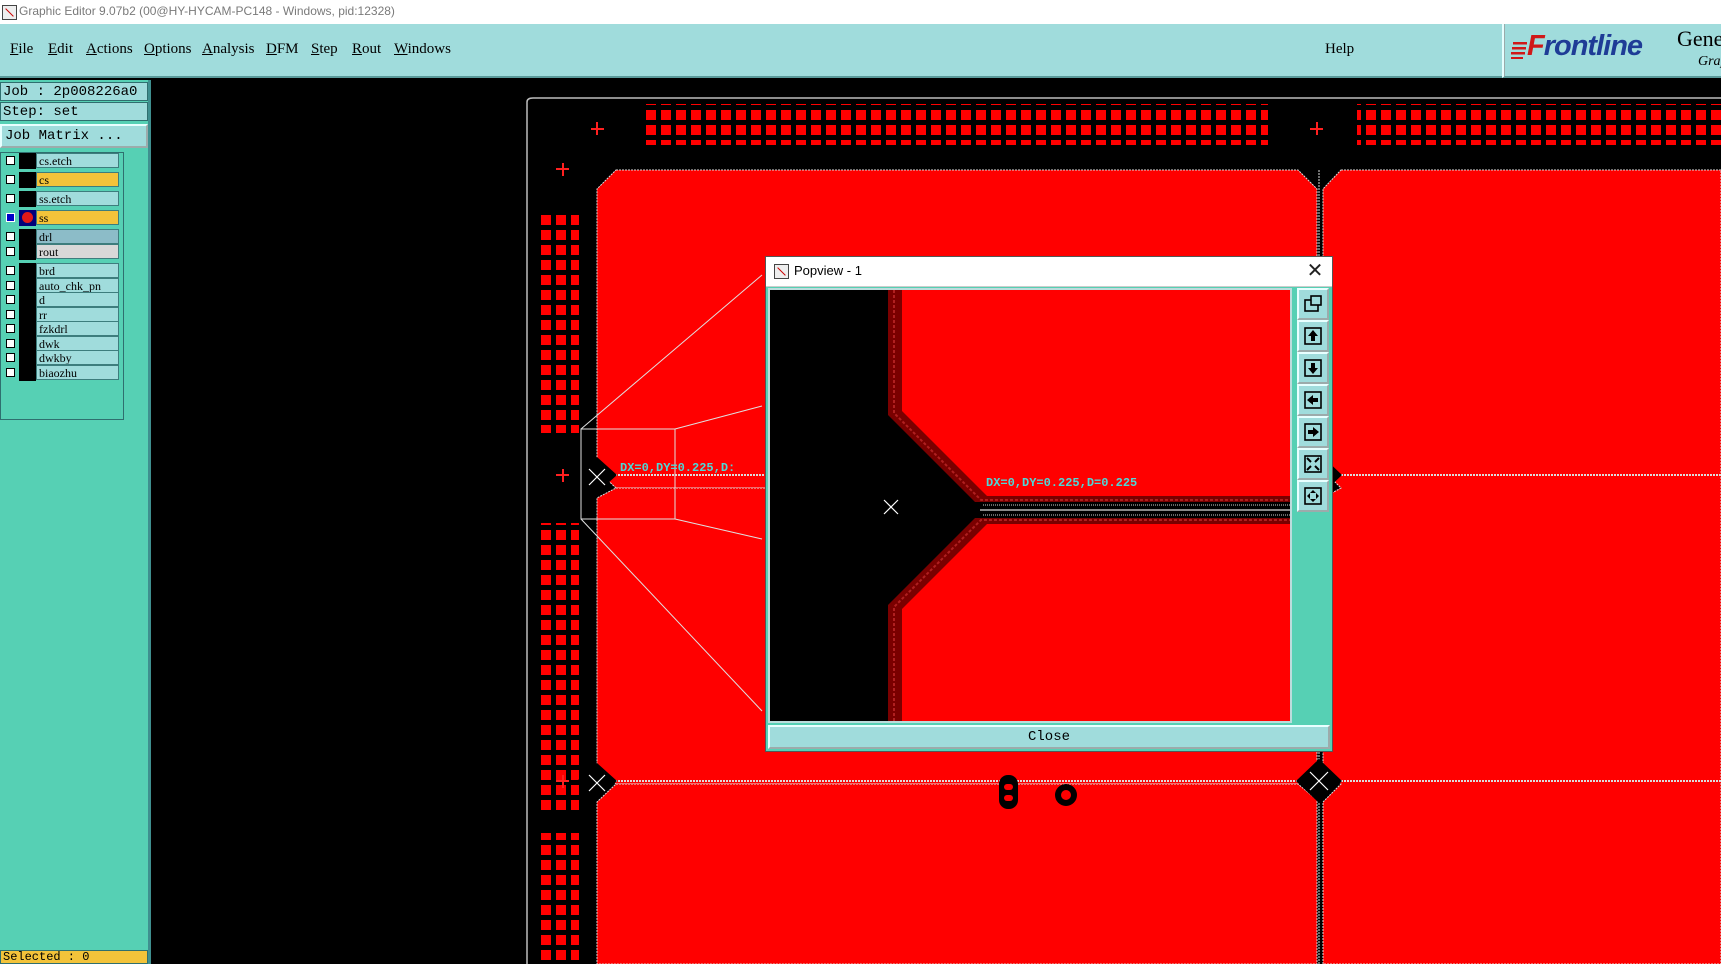  What do you see at coordinates (228, 49) in the screenshot?
I see `menu-analysis: Analysis` at bounding box center [228, 49].